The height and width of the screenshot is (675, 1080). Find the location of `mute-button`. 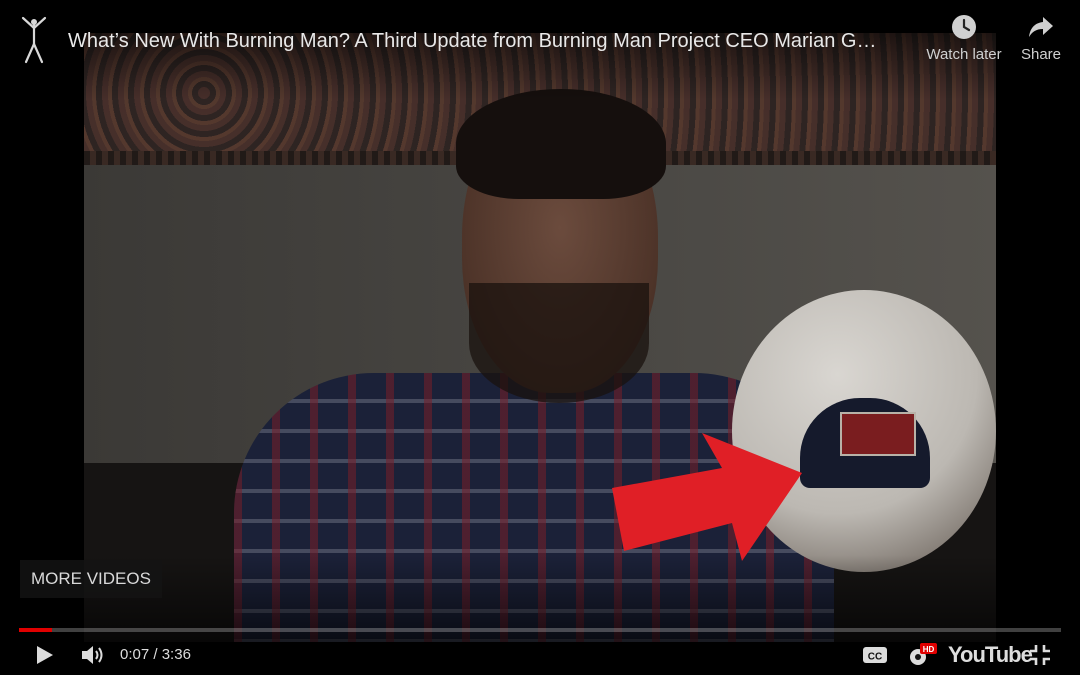

mute-button is located at coordinates (93, 655).